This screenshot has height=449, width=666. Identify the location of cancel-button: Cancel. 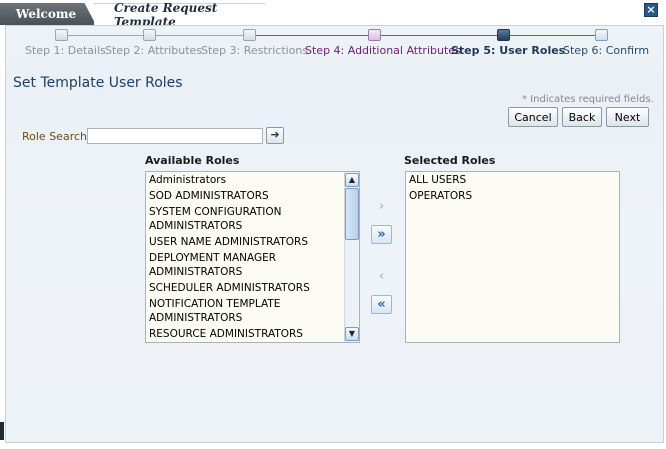
(533, 117).